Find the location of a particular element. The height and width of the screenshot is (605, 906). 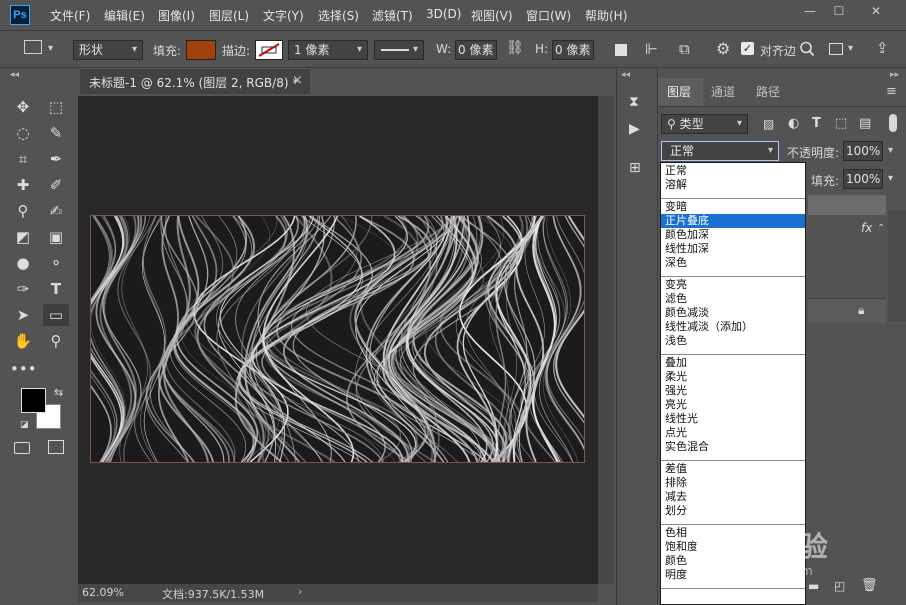

type-filter-icon: T is located at coordinates (816, 123).